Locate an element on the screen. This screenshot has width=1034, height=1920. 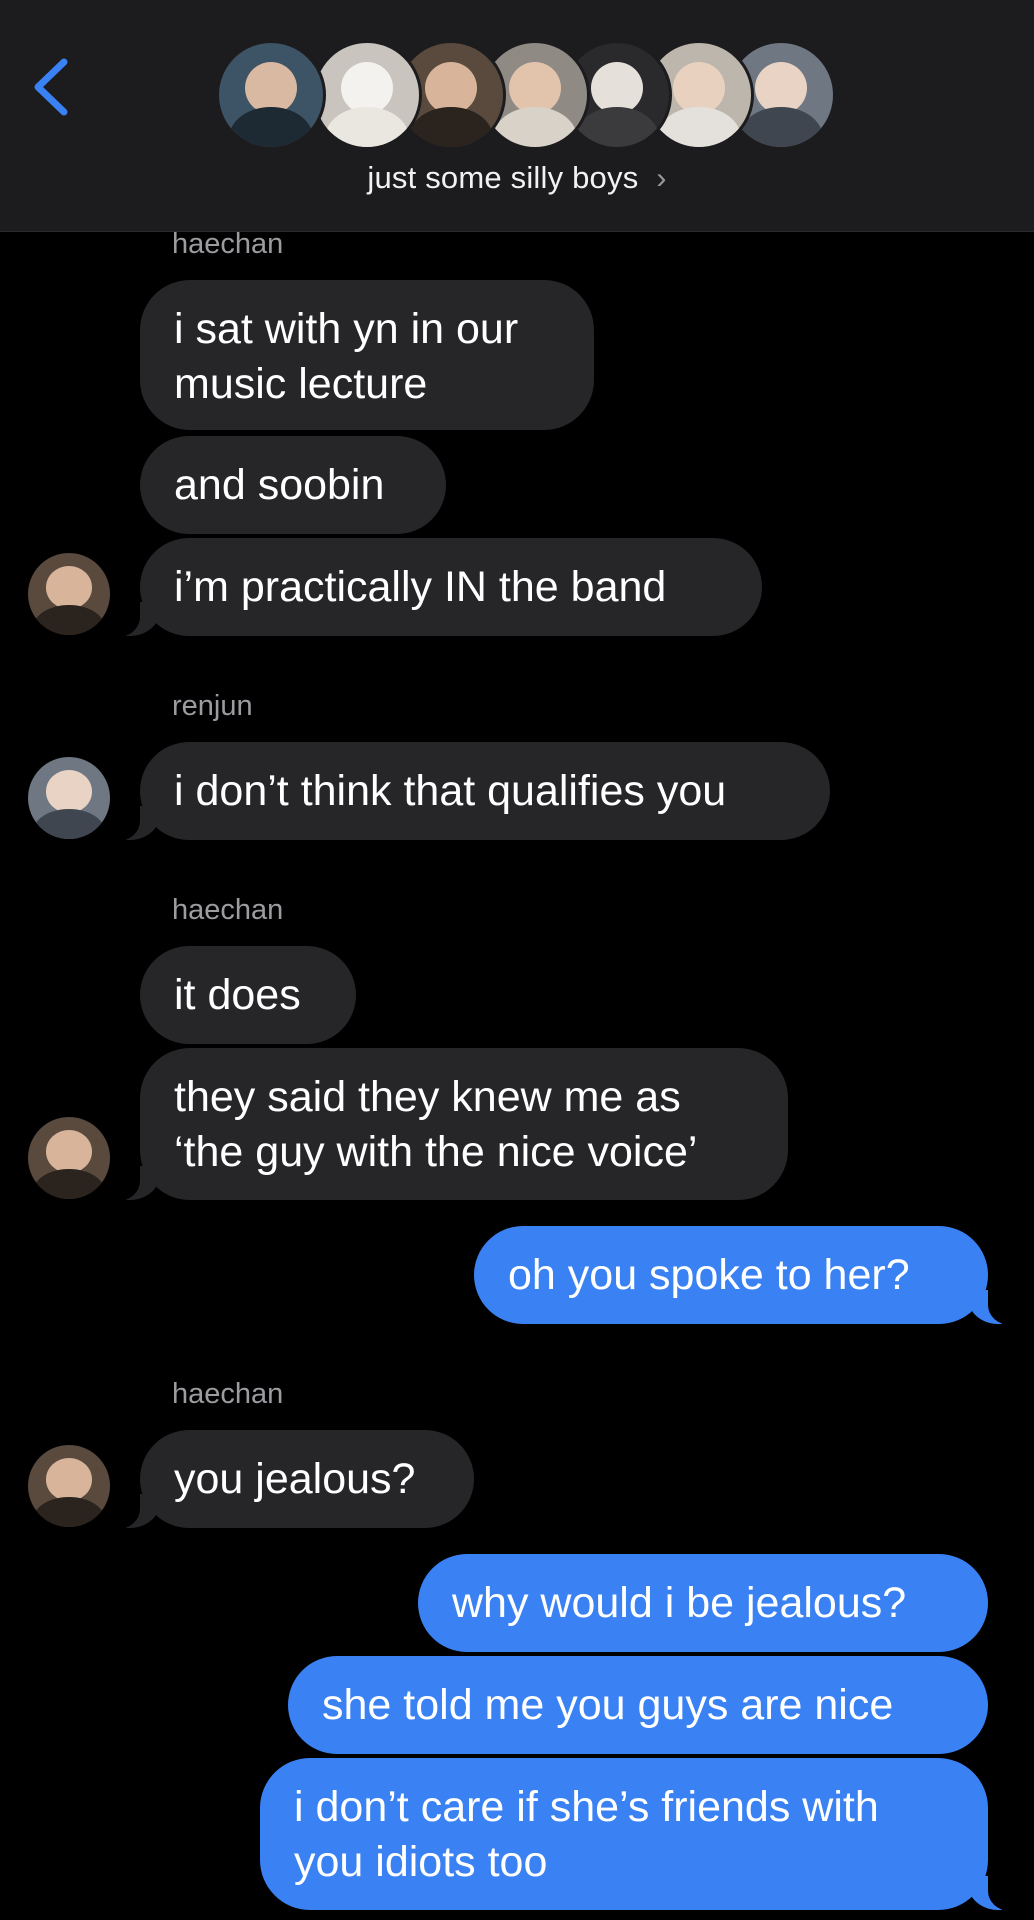
message-bubble: i don’t think that qualifies you is located at coordinates (472, 791).